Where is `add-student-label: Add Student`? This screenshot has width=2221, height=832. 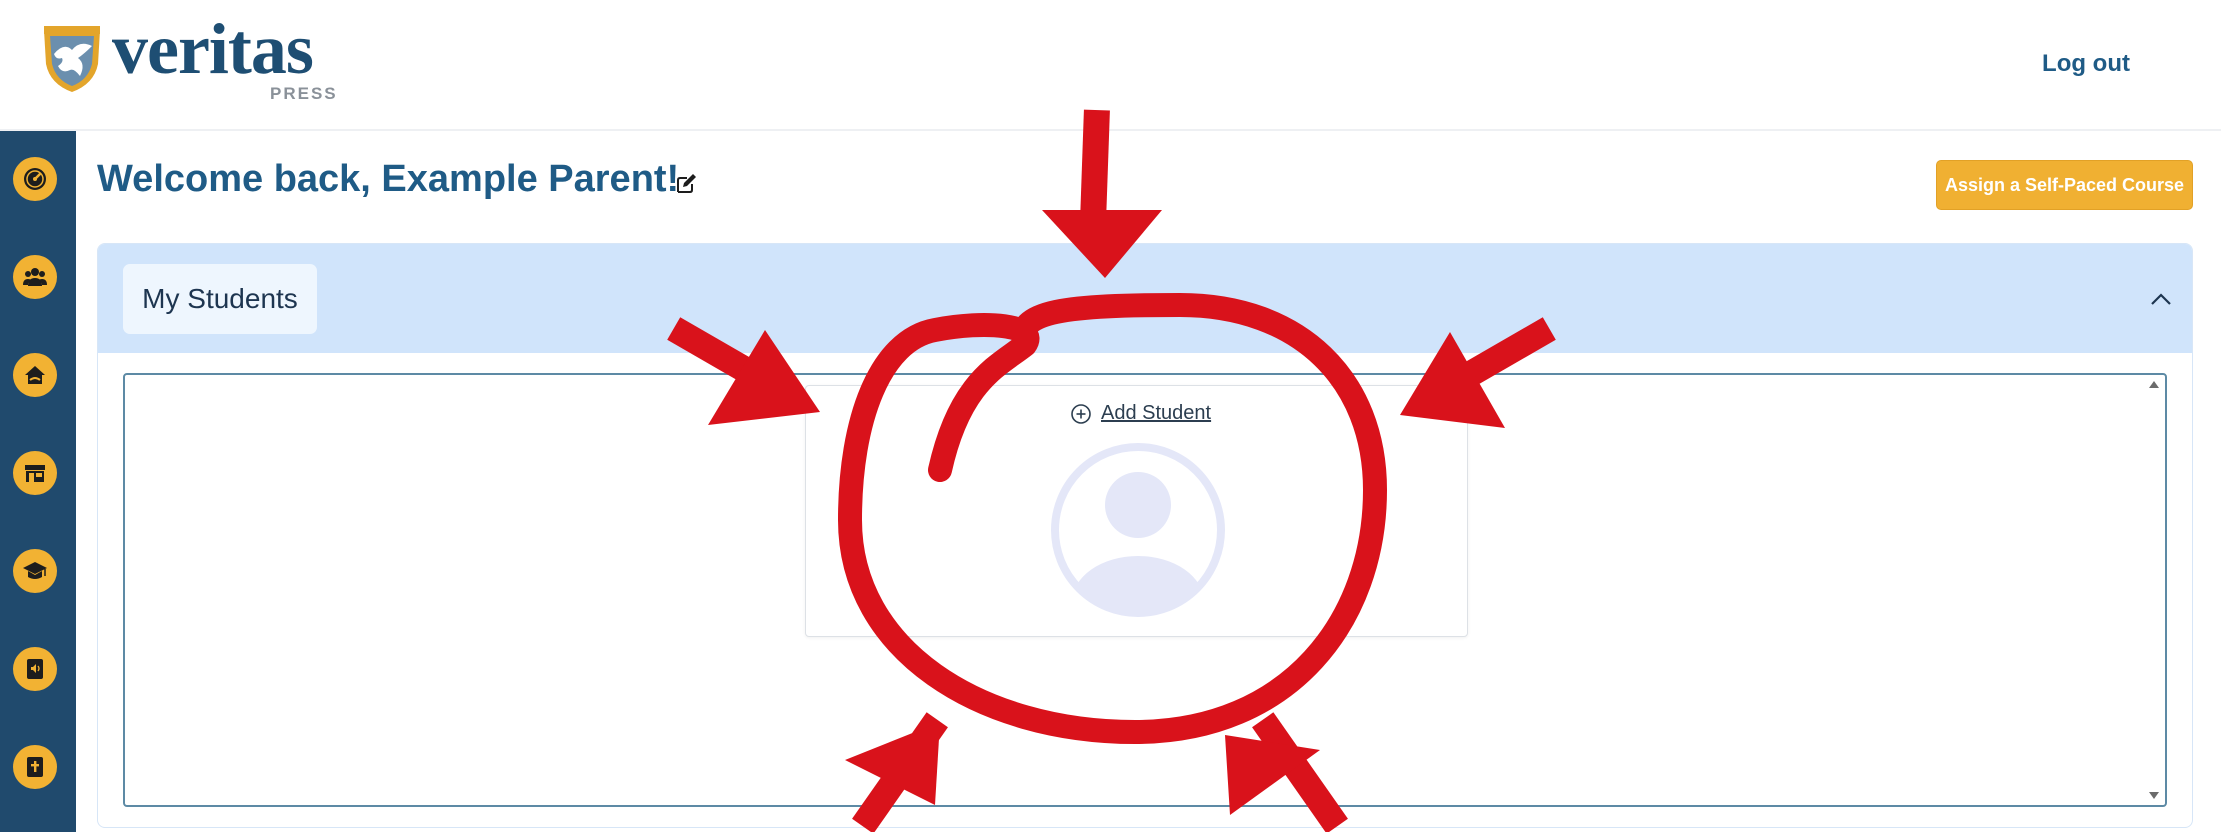 add-student-label: Add Student is located at coordinates (1156, 413).